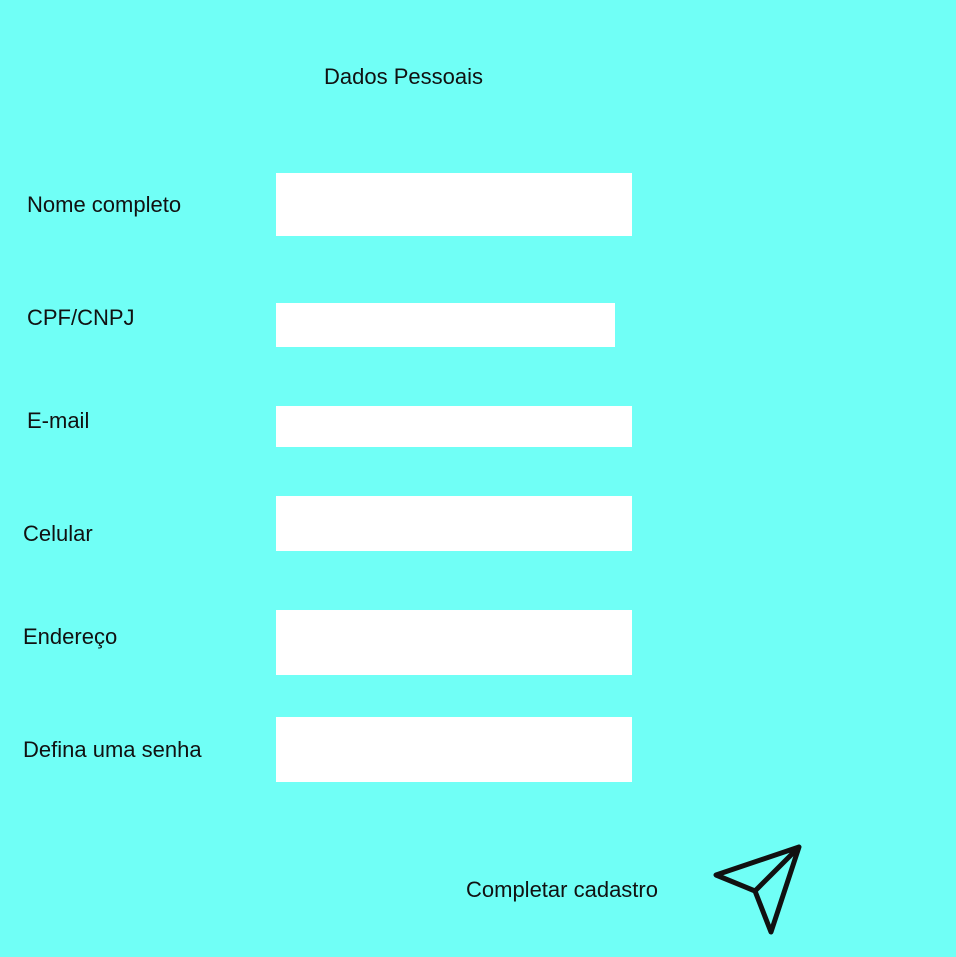  Describe the element at coordinates (757, 889) in the screenshot. I see `send-icon` at that location.